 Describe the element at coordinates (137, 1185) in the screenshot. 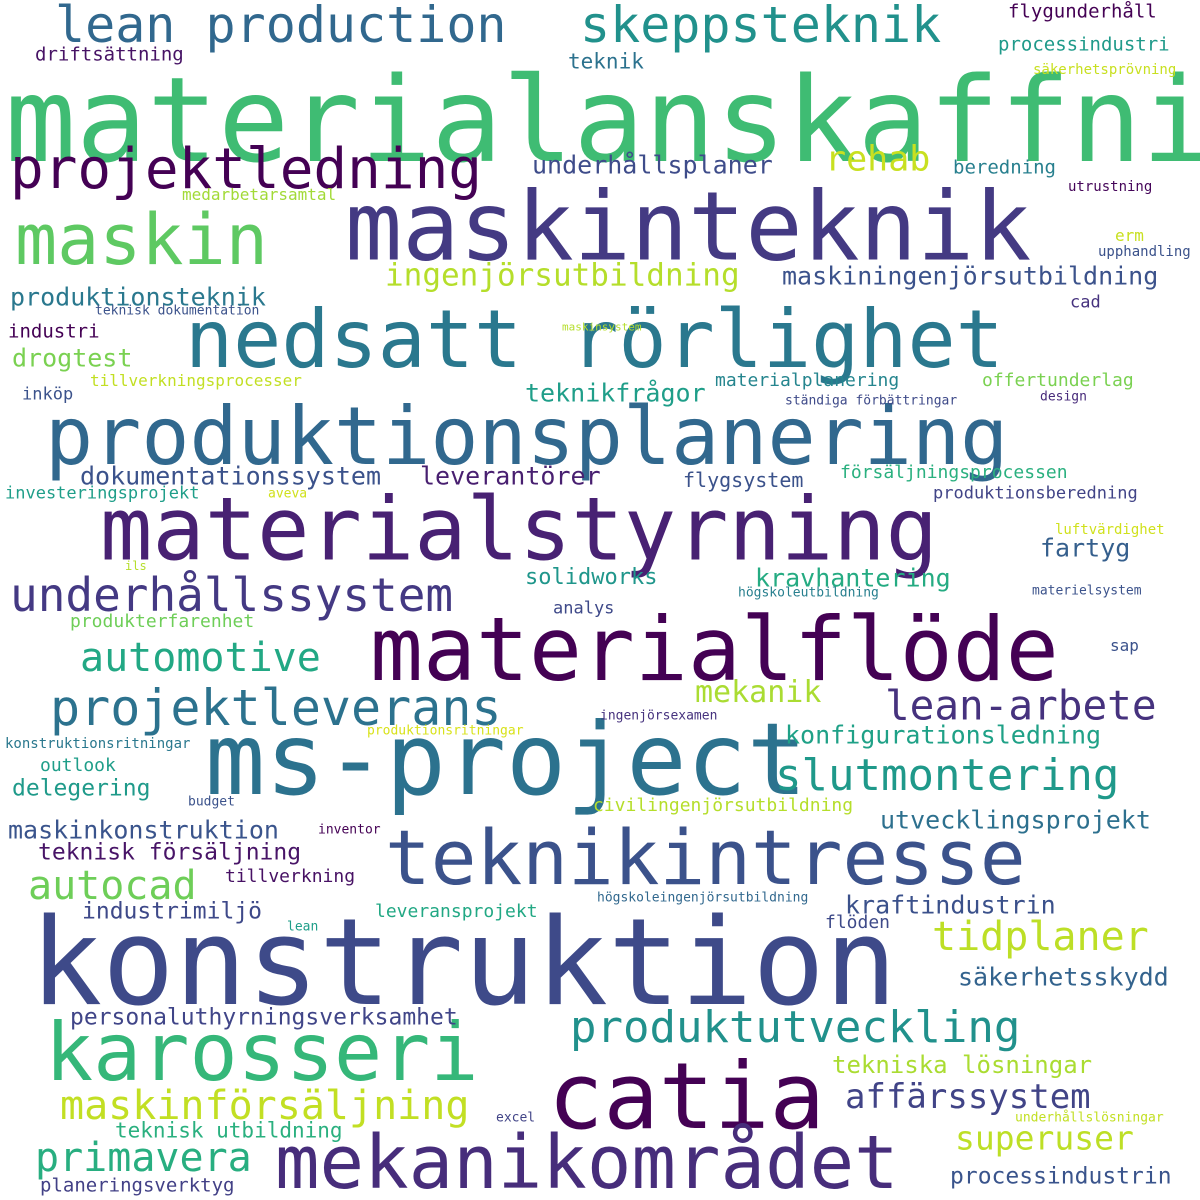

I see `word-planeringsverktyg: planeringsverktyg` at that location.